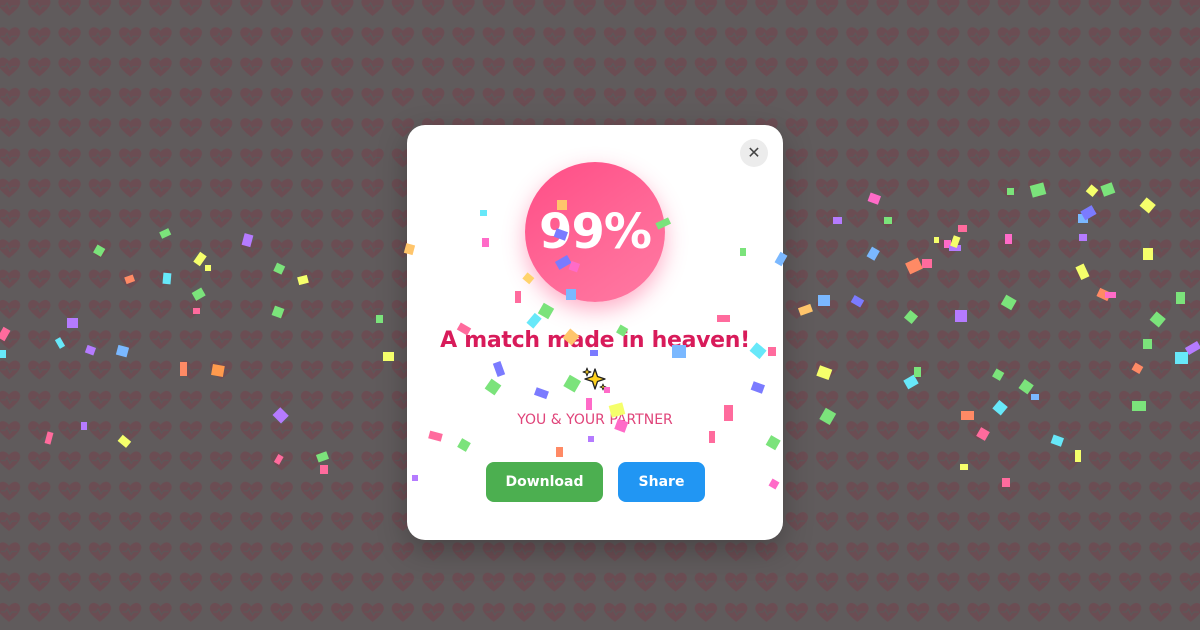 The width and height of the screenshot is (1200, 630). I want to click on couple-names: YOU & YOUR PARTNER, so click(595, 420).